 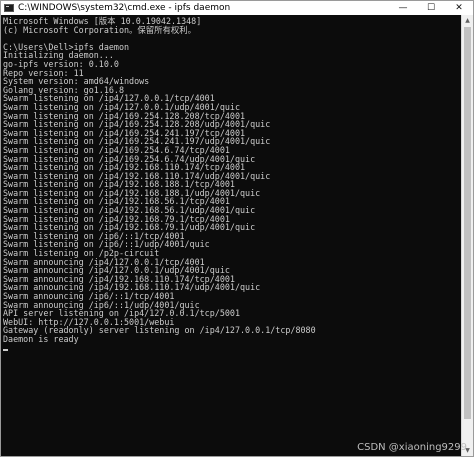 What do you see at coordinates (5, 349) in the screenshot?
I see `text-cursor` at bounding box center [5, 349].